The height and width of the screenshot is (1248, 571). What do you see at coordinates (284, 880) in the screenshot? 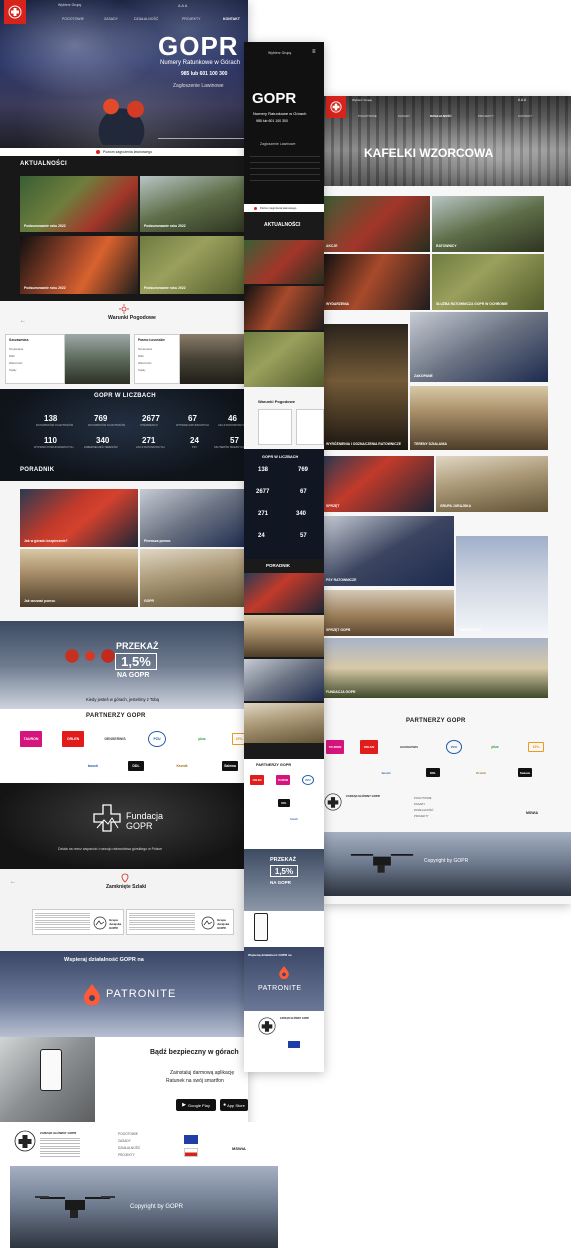
I see `mobile-promo: PRZEKAŻ 1,5% NA GOPR` at bounding box center [284, 880].